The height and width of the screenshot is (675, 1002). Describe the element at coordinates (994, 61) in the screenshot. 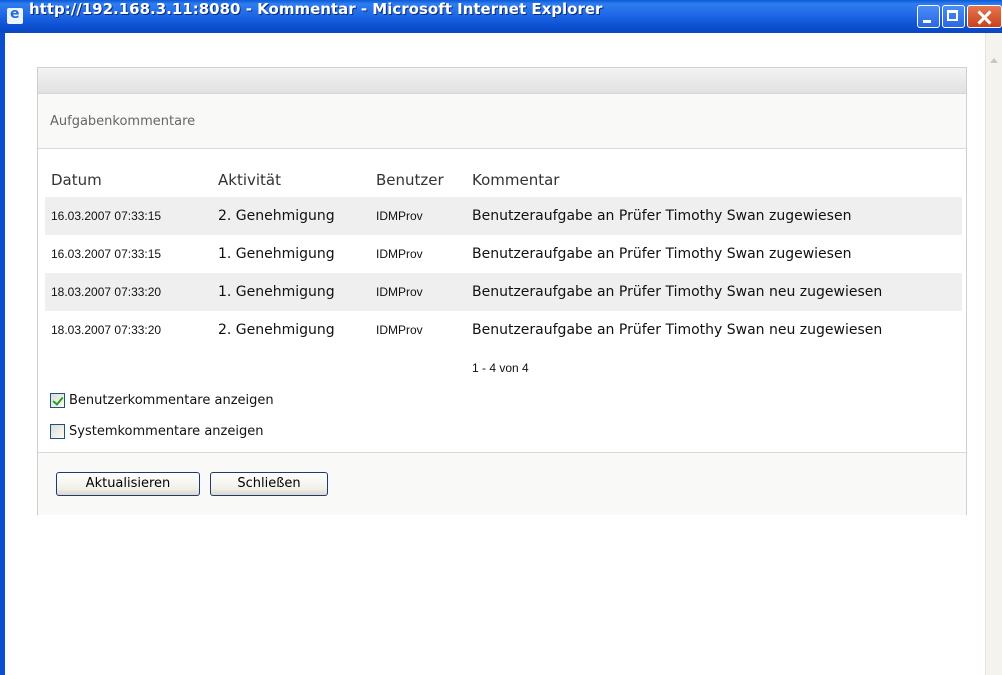

I see `scroll-up-arrow-icon` at that location.